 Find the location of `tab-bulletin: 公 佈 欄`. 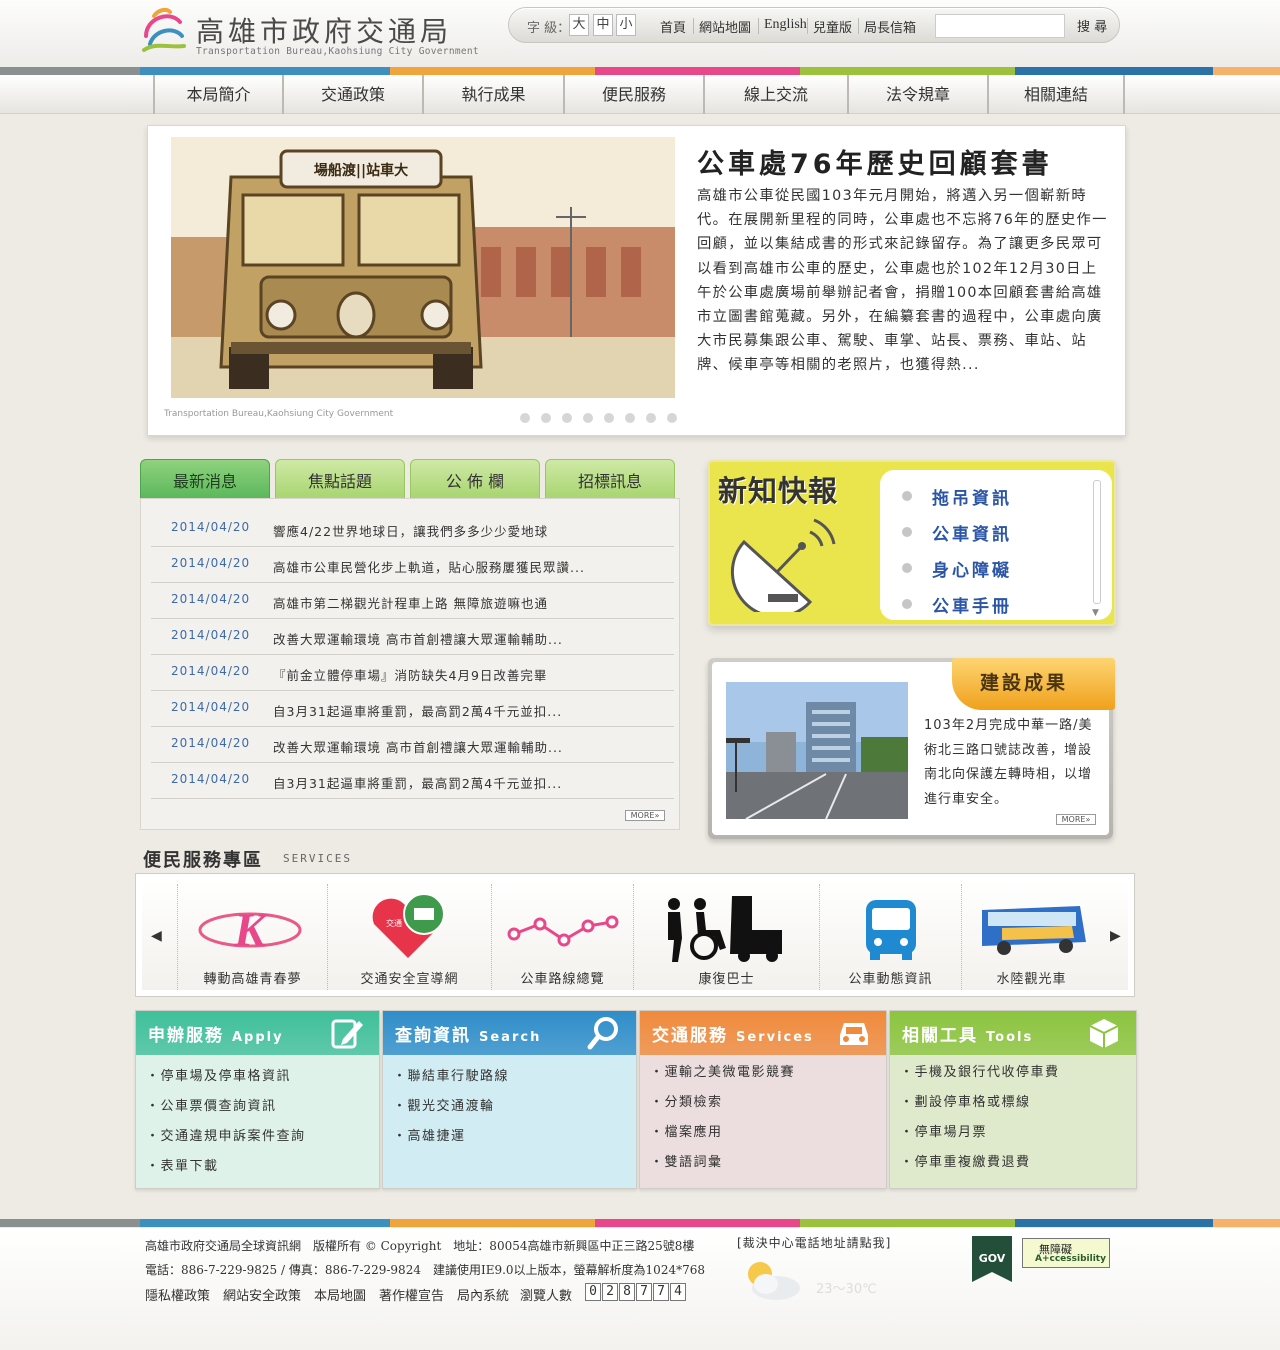

tab-bulletin: 公 佈 欄 is located at coordinates (475, 479).